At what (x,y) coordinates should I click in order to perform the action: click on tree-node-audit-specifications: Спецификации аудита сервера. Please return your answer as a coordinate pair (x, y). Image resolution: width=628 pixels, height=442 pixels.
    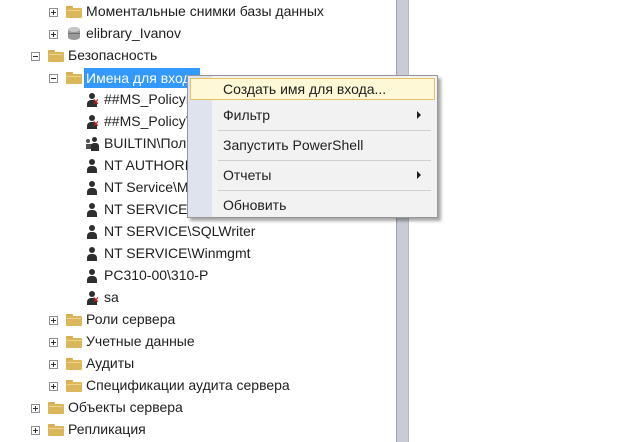
    Looking at the image, I should click on (195, 386).